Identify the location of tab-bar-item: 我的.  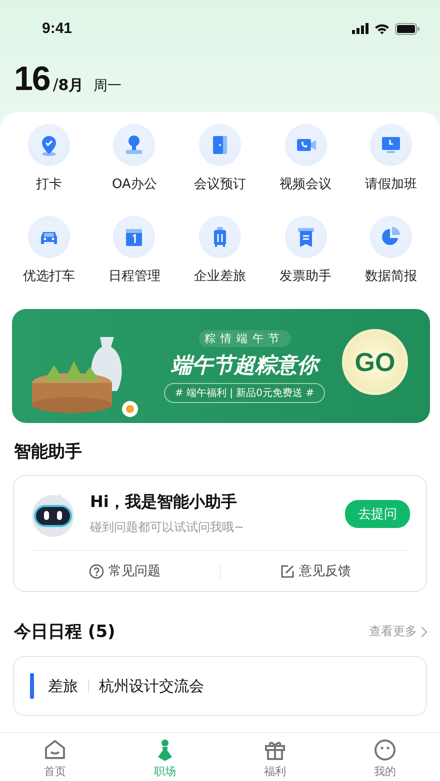
(385, 757).